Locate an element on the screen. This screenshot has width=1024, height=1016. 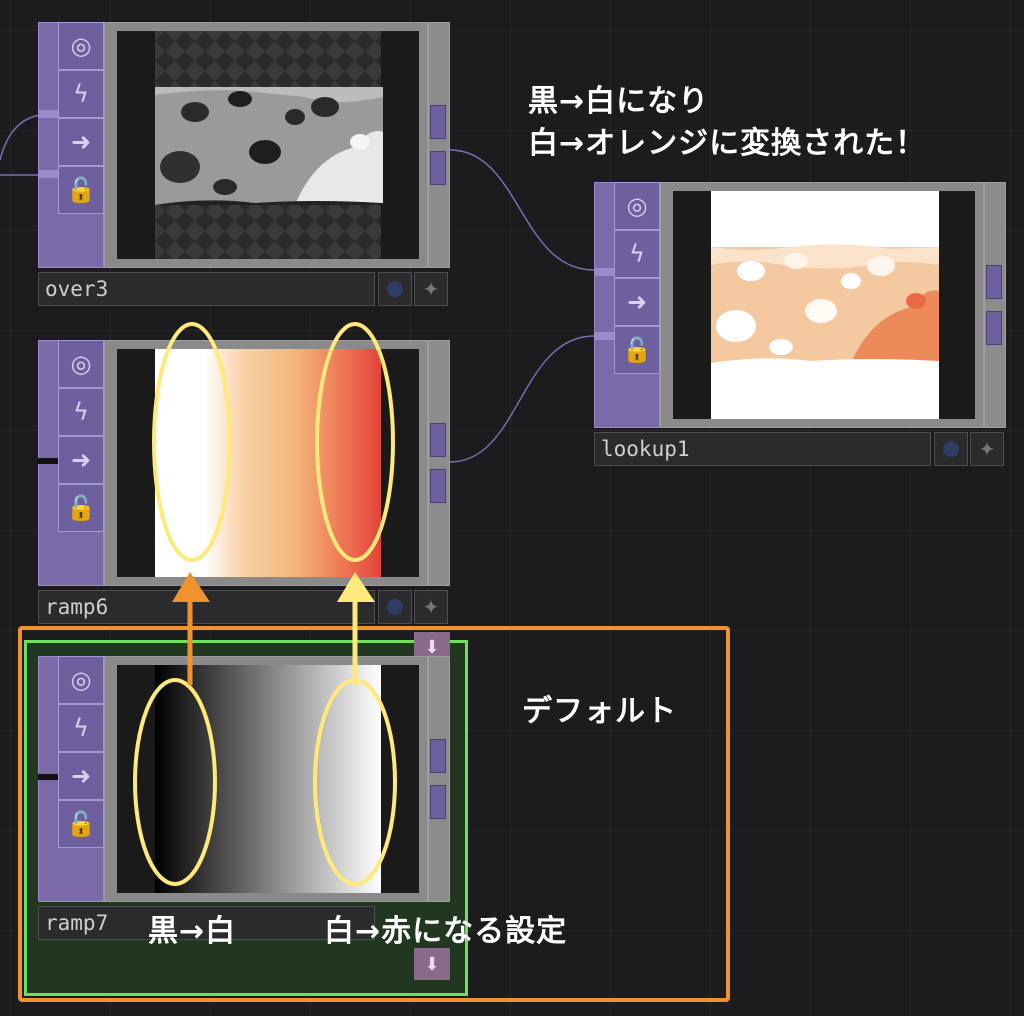
node-name-lookup1: lookup1 is located at coordinates (762, 449).